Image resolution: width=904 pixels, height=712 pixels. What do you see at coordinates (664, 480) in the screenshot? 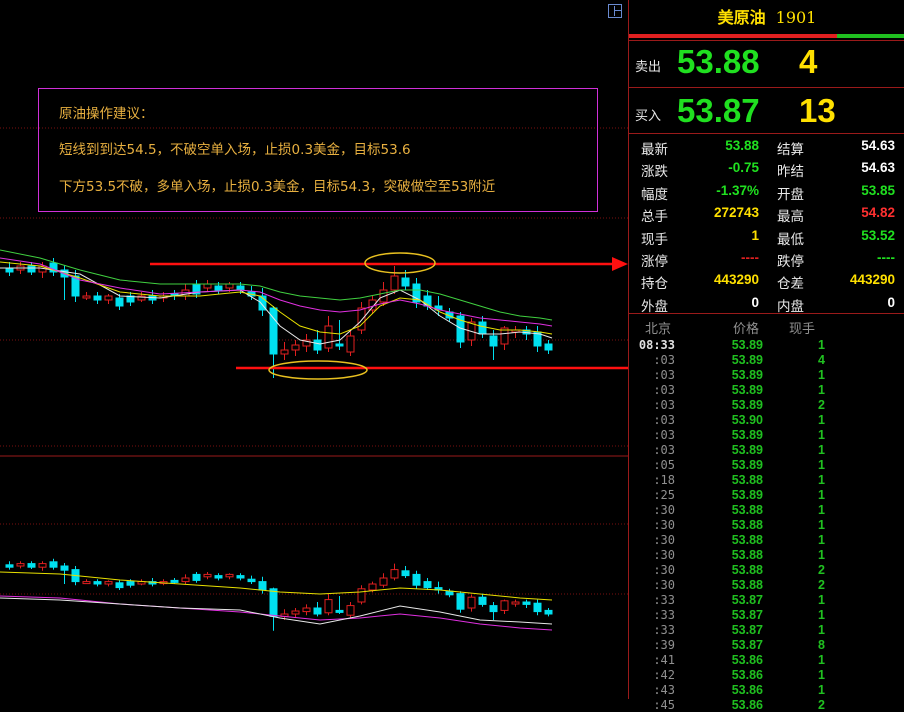
I see `tick-time: :18` at bounding box center [664, 480].